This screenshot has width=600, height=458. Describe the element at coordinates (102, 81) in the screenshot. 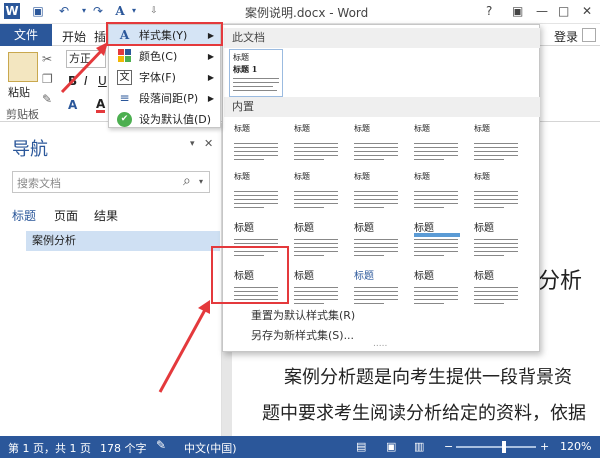

I see `underline-button: U` at that location.